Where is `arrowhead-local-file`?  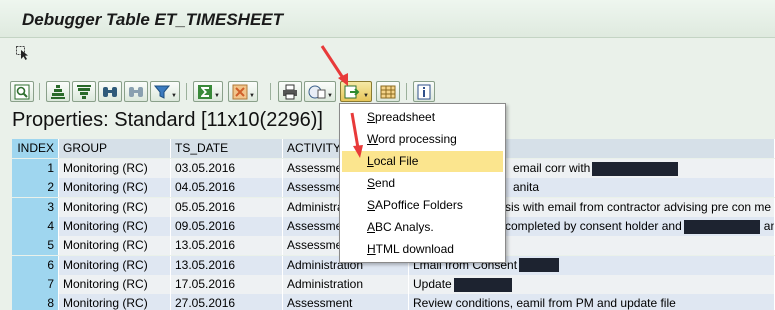 arrowhead-local-file is located at coordinates (358, 151).